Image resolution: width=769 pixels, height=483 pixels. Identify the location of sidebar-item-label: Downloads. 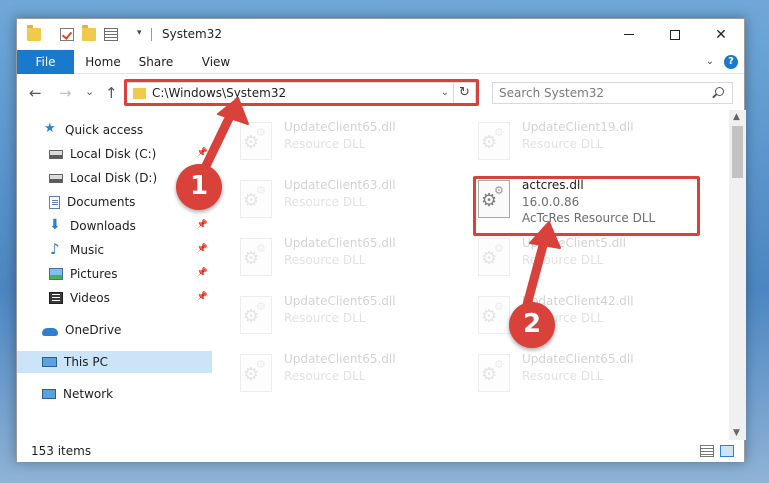
(103, 226).